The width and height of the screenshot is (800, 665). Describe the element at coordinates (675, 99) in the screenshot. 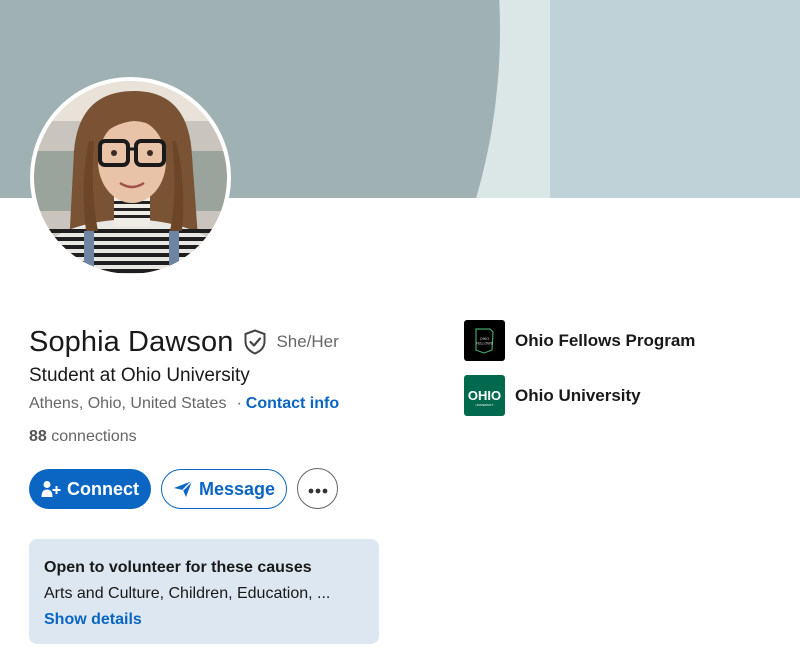

I see `banner-right-panel` at that location.